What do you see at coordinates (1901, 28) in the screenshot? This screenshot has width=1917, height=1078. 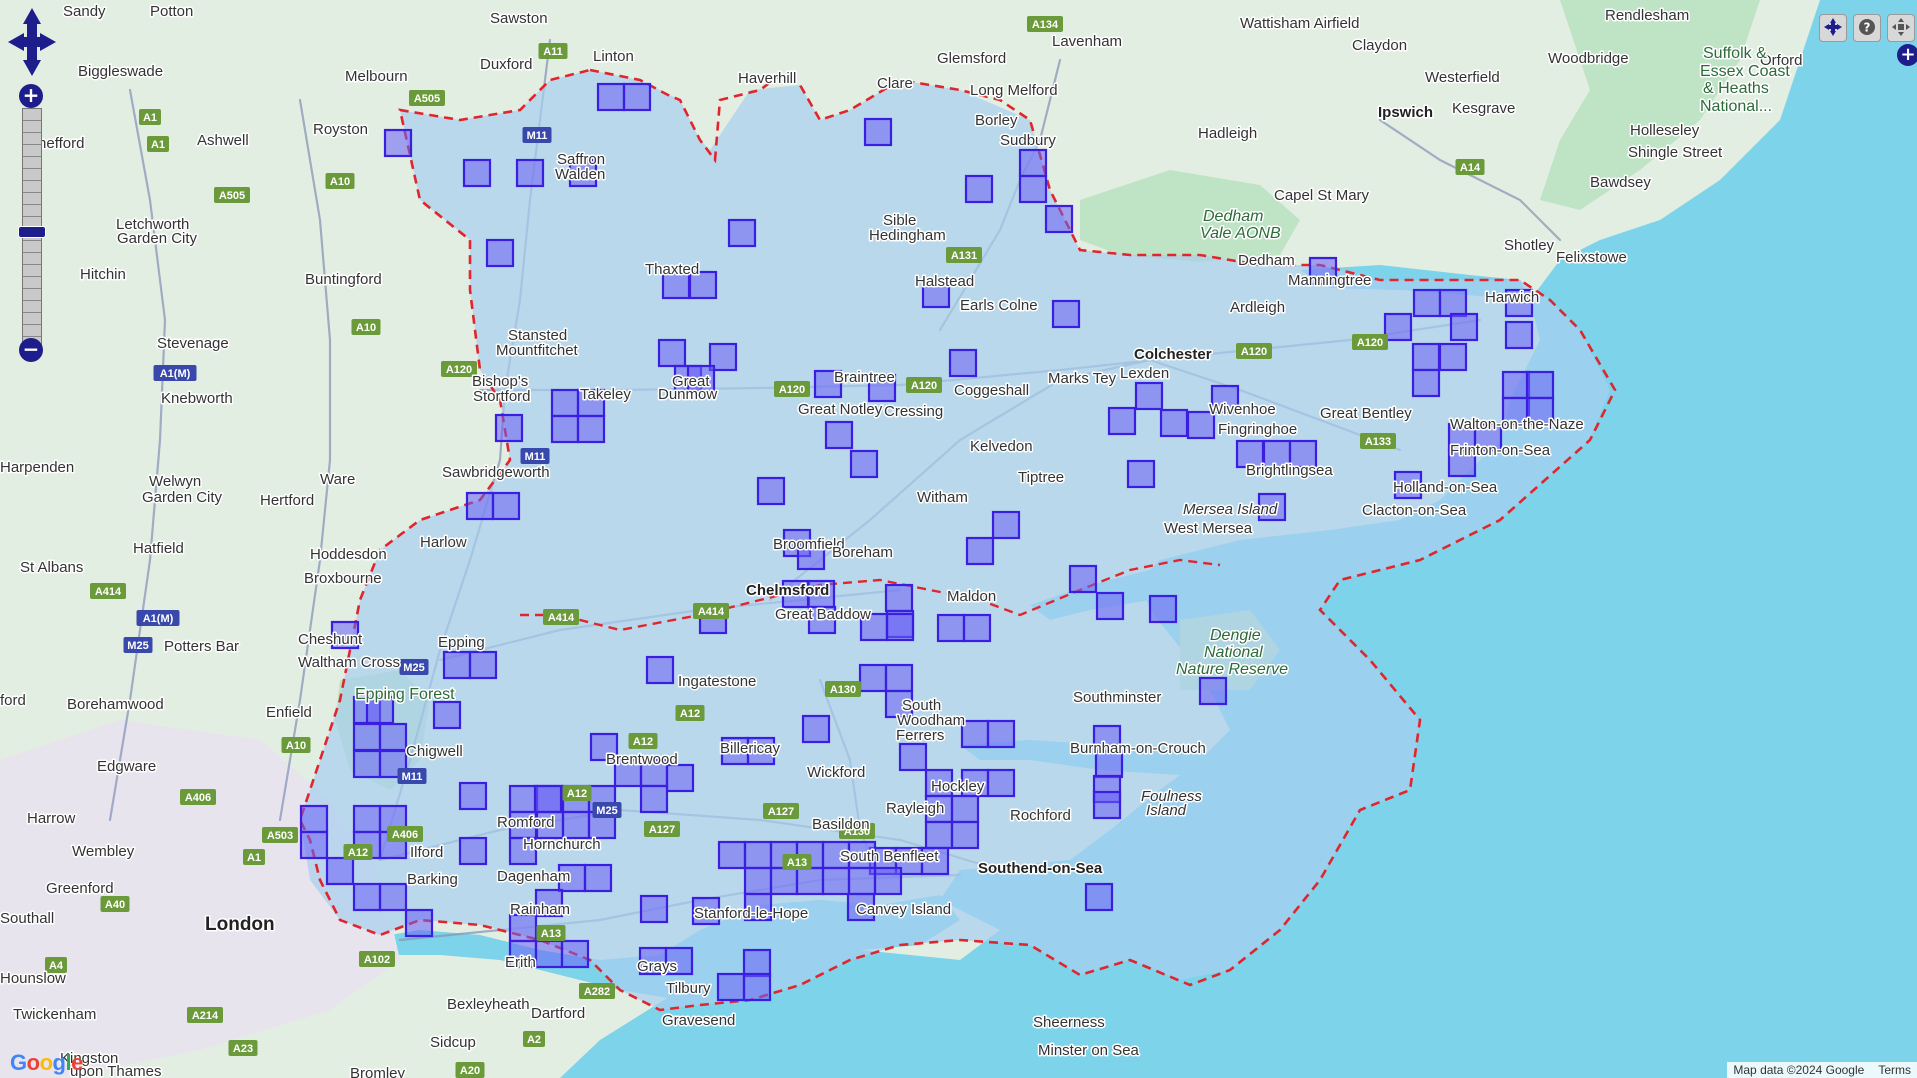 I see `fullscreen-icon` at bounding box center [1901, 28].